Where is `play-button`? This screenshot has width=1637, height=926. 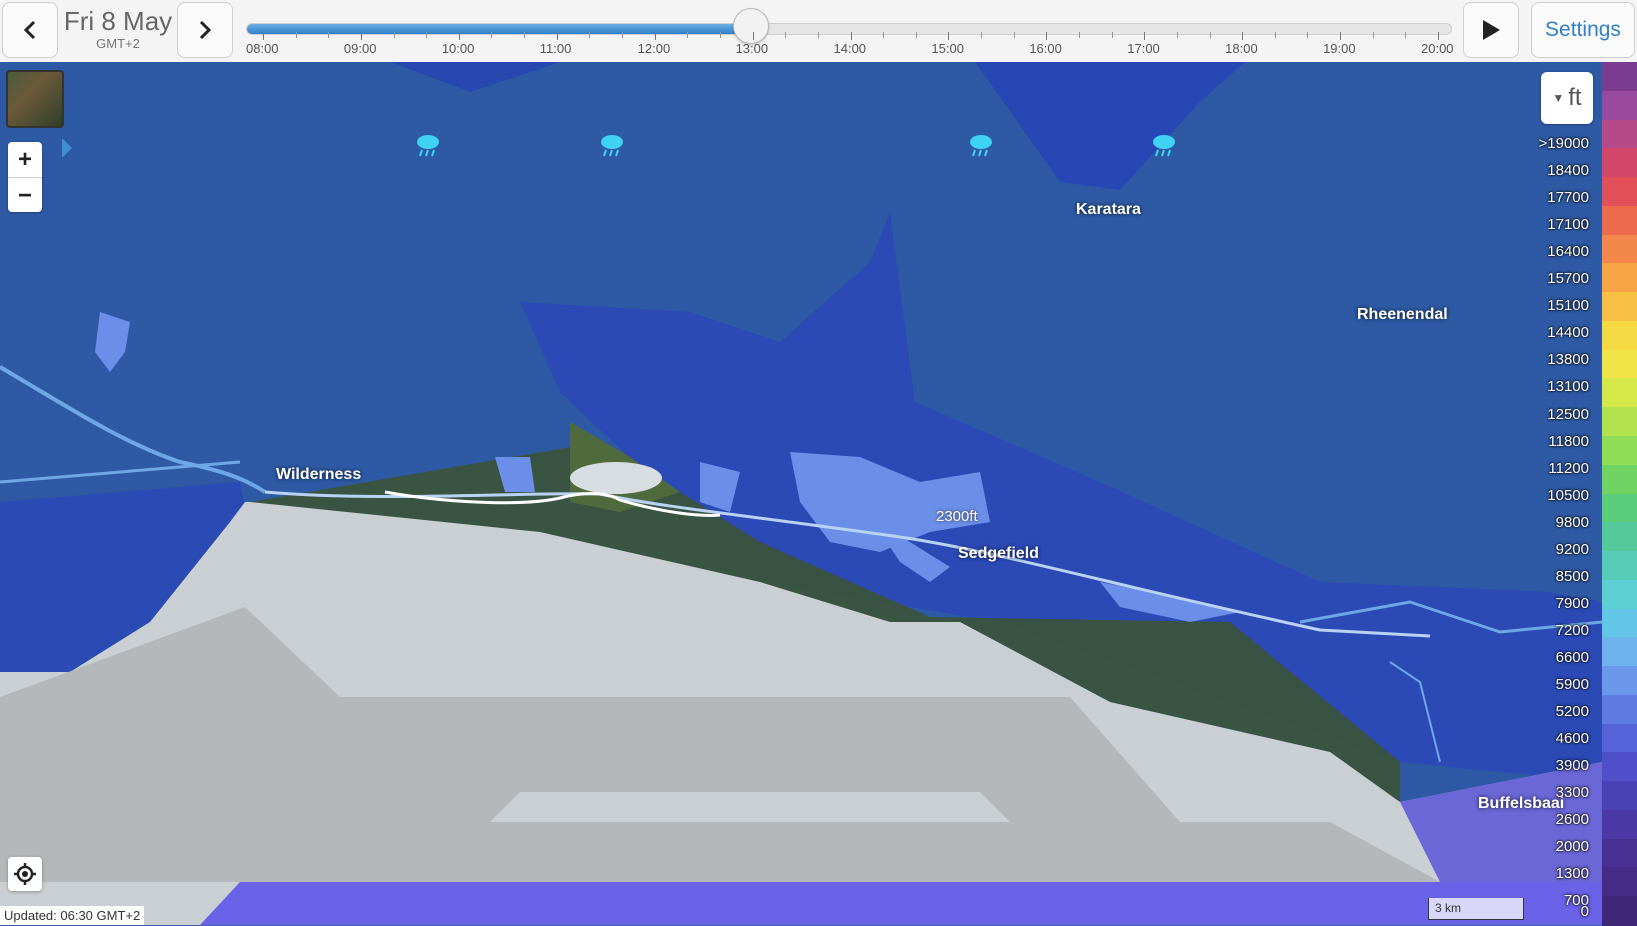 play-button is located at coordinates (1491, 30).